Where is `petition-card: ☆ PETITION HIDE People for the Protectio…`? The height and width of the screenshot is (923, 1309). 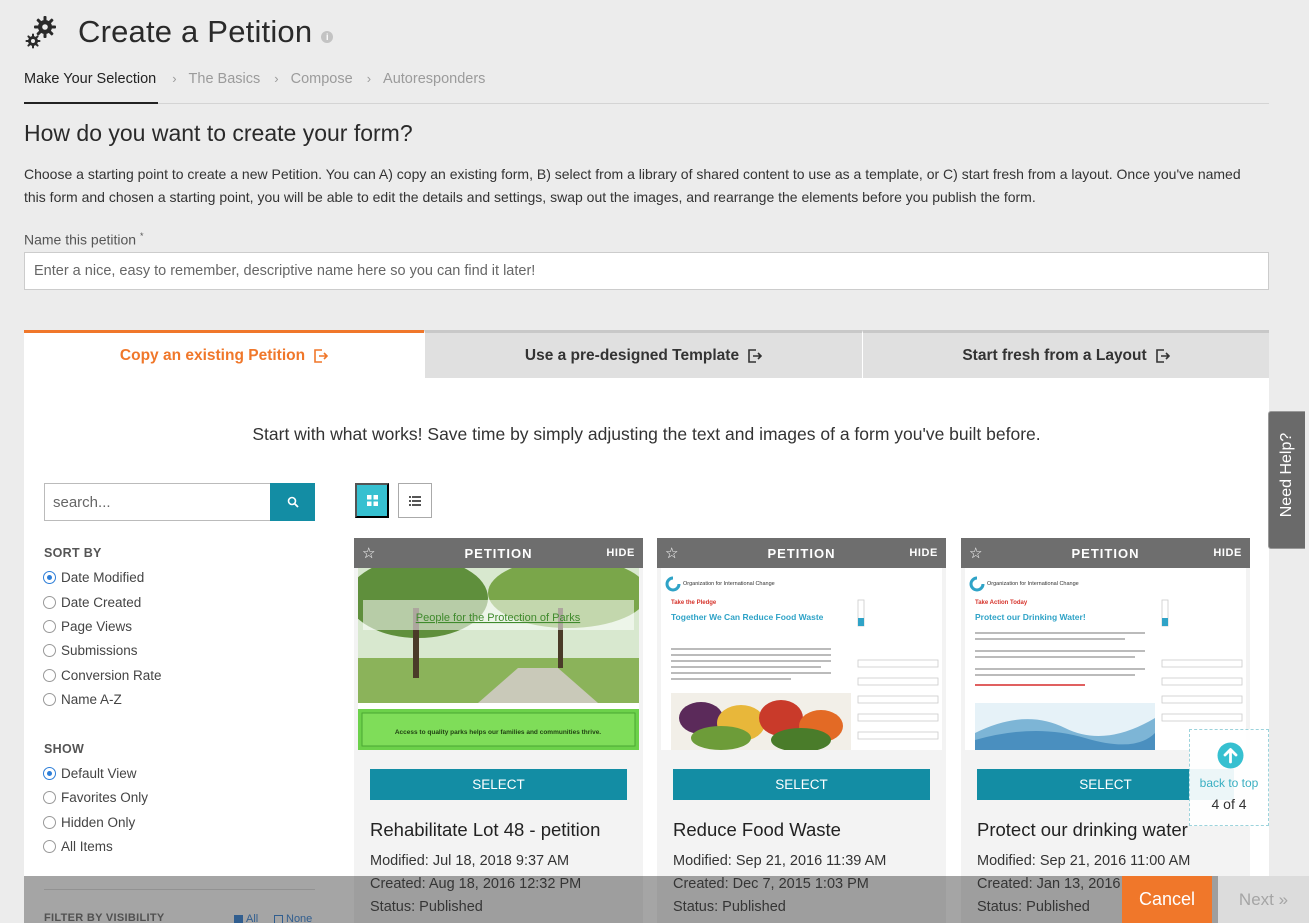
petition-card: ☆ PETITION HIDE People for the Protectio… is located at coordinates (498, 730).